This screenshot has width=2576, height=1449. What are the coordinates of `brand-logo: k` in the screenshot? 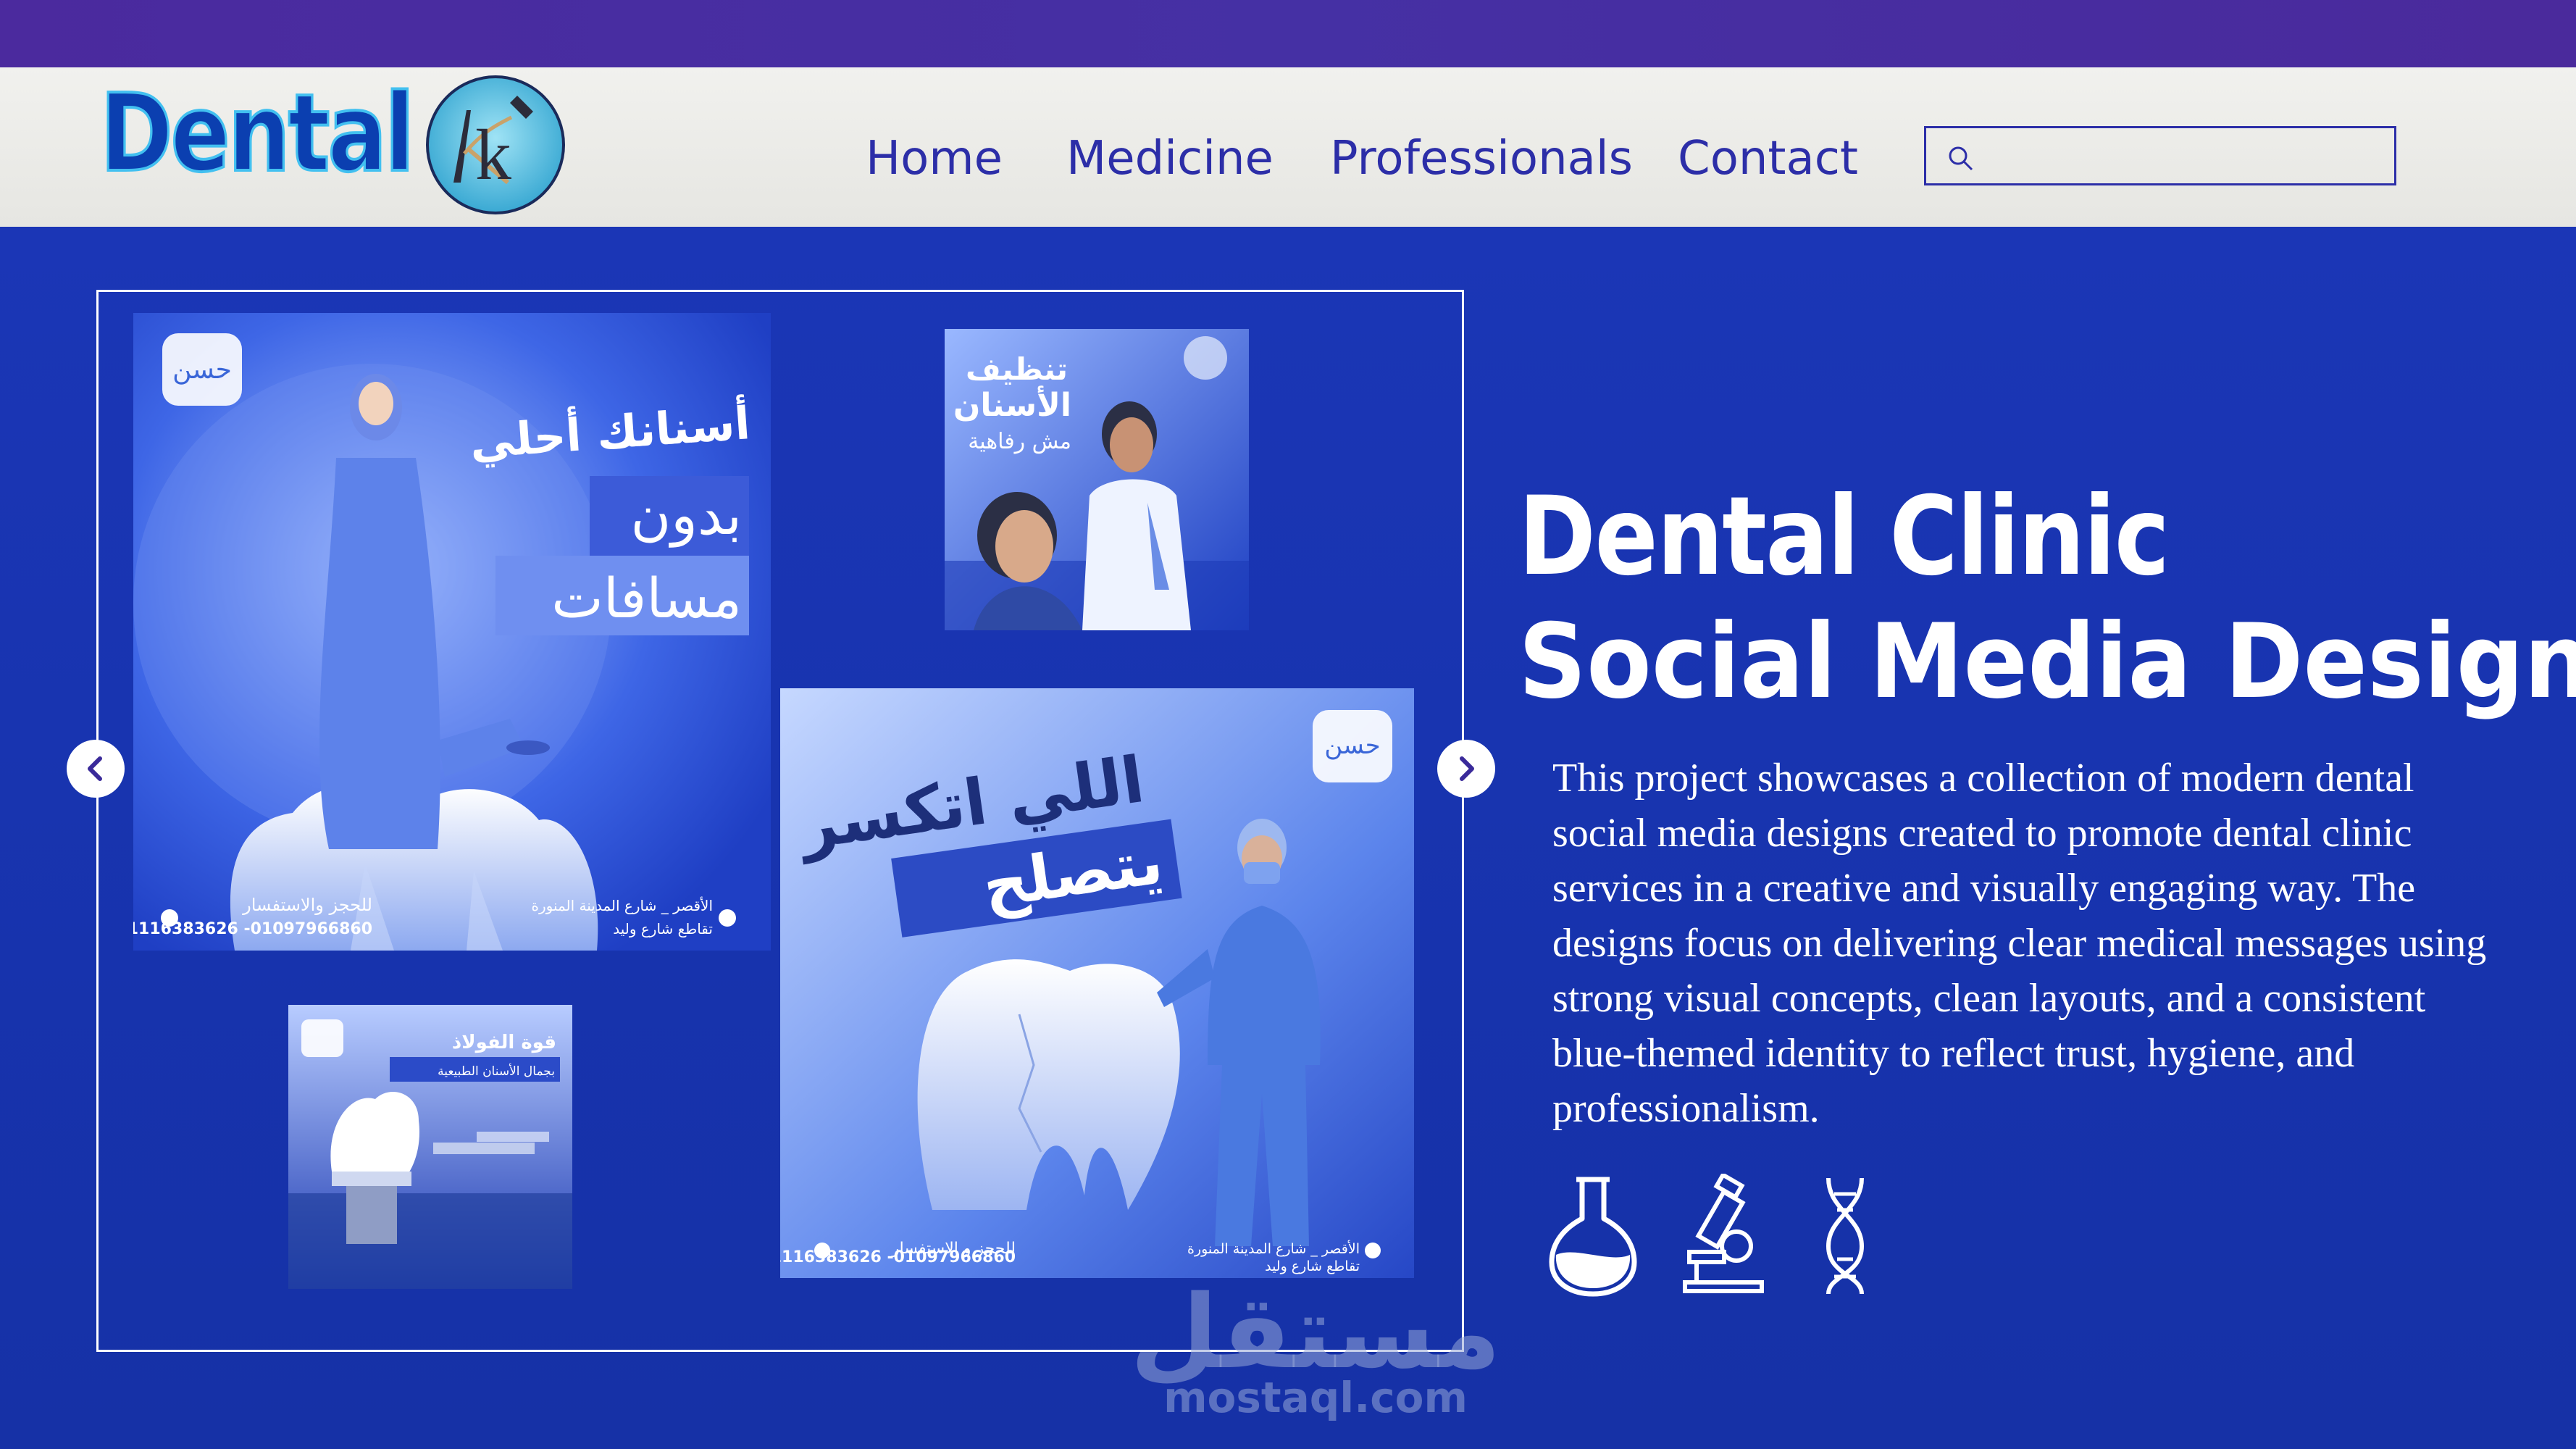 It's located at (495, 145).